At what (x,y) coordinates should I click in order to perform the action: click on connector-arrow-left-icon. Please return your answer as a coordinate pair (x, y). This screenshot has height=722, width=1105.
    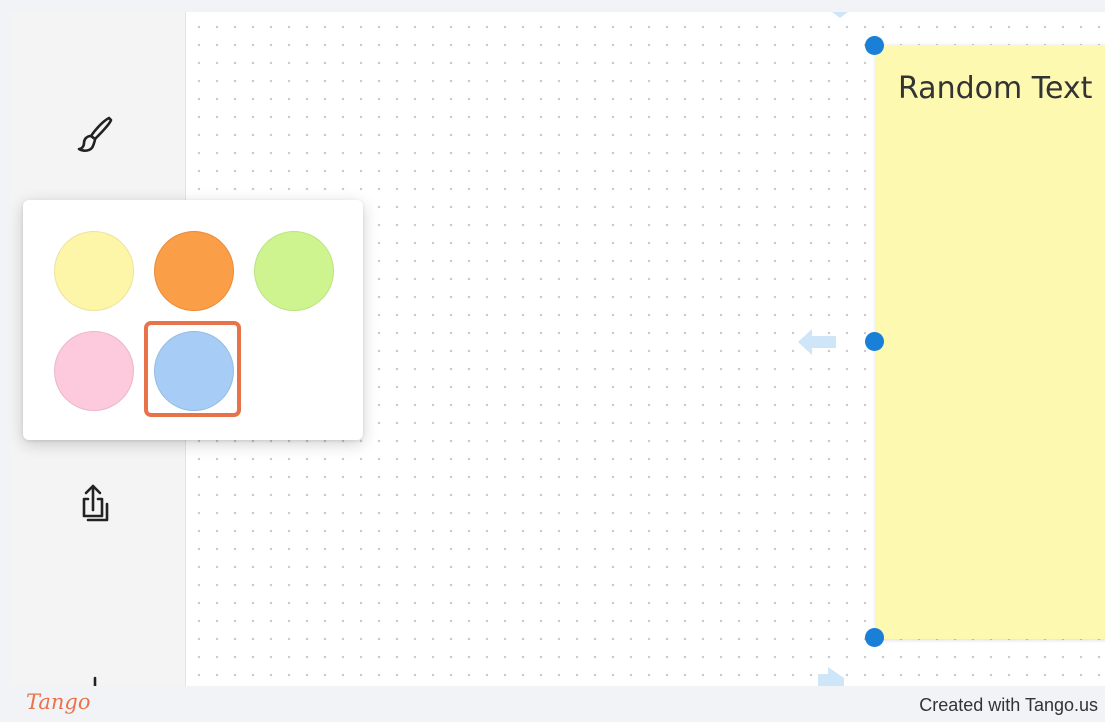
    Looking at the image, I should click on (817, 342).